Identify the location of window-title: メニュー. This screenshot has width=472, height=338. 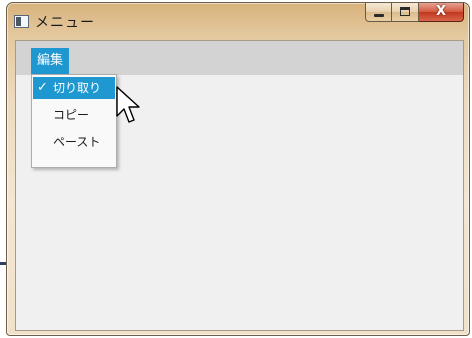
(65, 23).